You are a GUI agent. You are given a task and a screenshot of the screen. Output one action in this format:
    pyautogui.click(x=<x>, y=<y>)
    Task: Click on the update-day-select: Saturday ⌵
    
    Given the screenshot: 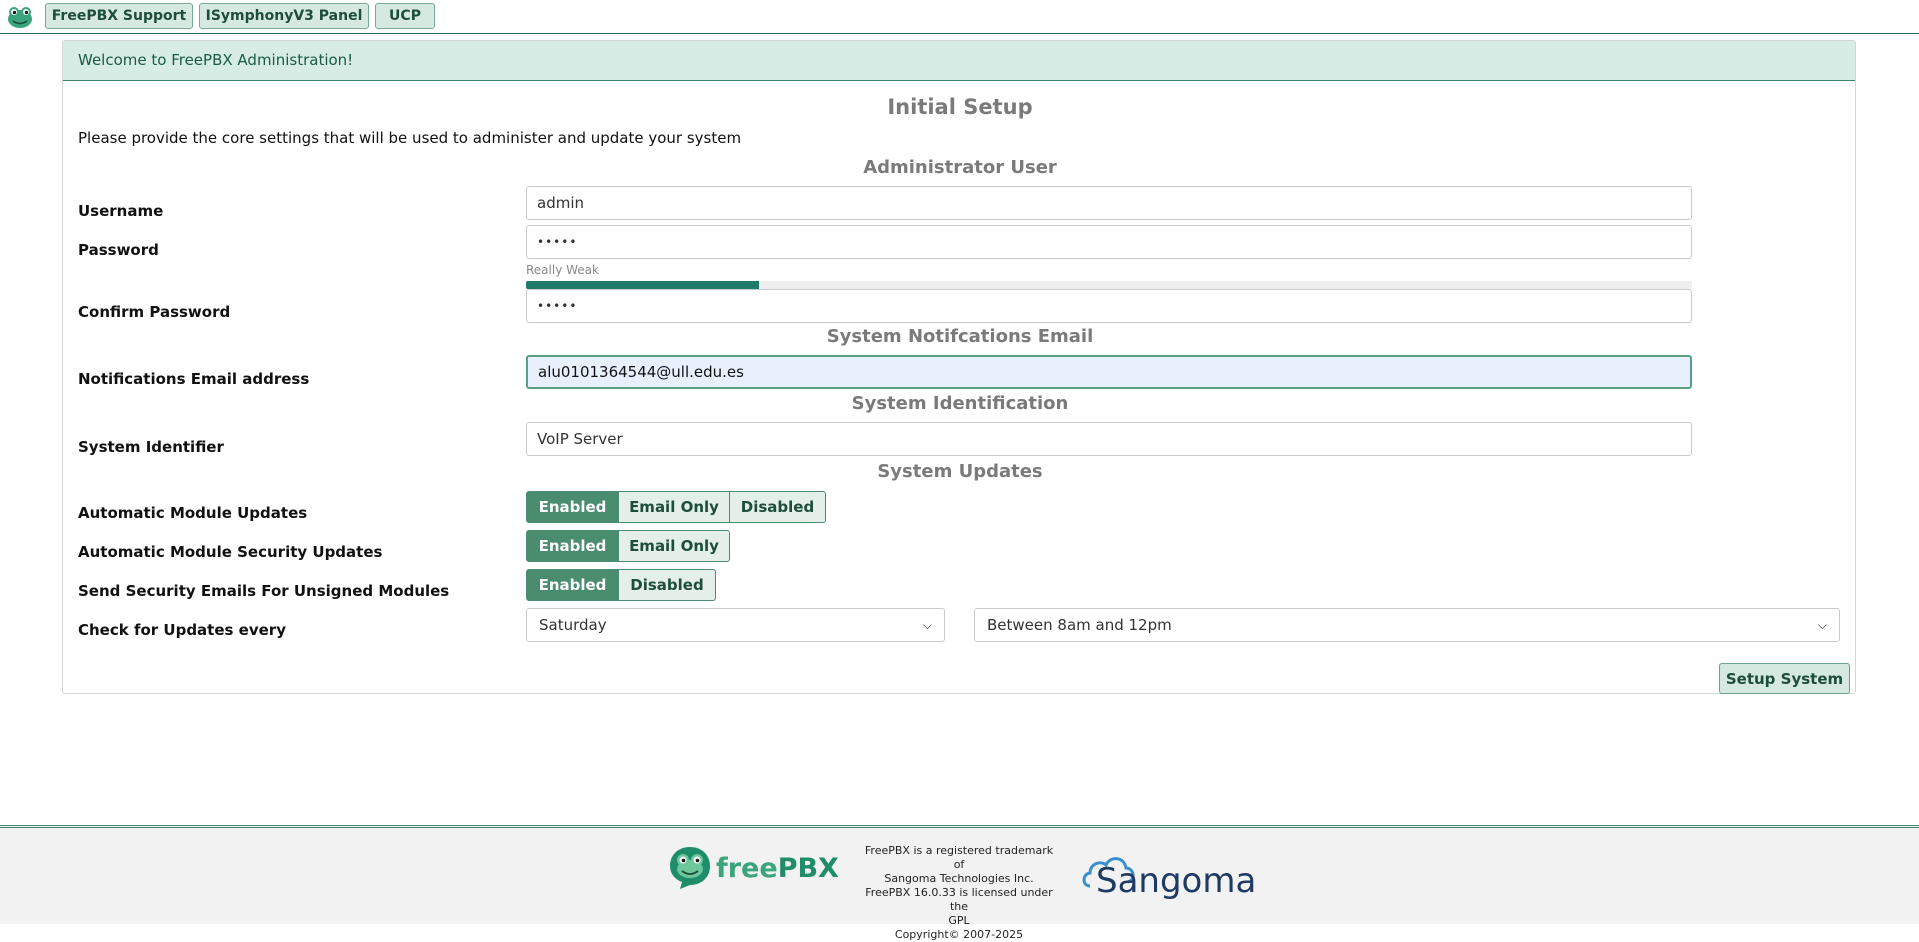 What is the action you would take?
    pyautogui.click(x=735, y=625)
    